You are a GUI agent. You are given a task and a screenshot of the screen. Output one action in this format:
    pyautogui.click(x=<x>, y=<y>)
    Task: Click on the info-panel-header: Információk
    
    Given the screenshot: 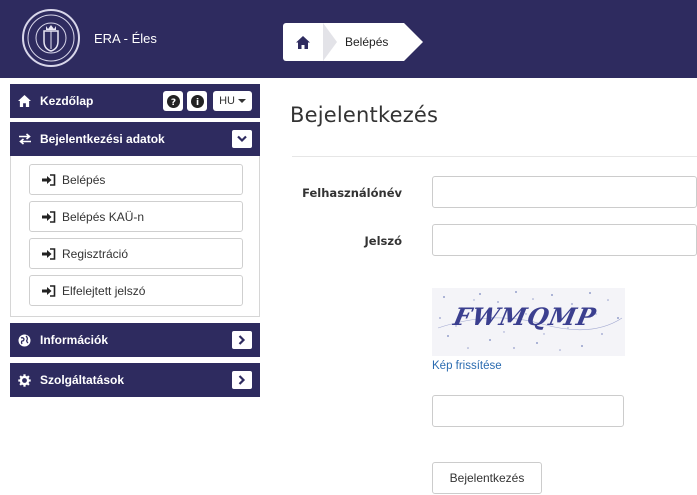 What is the action you would take?
    pyautogui.click(x=135, y=340)
    